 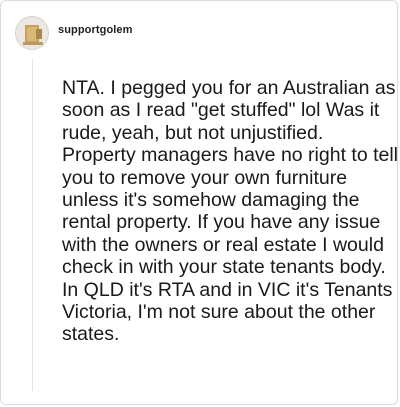 I want to click on user-avatar-icon, so click(x=32, y=33).